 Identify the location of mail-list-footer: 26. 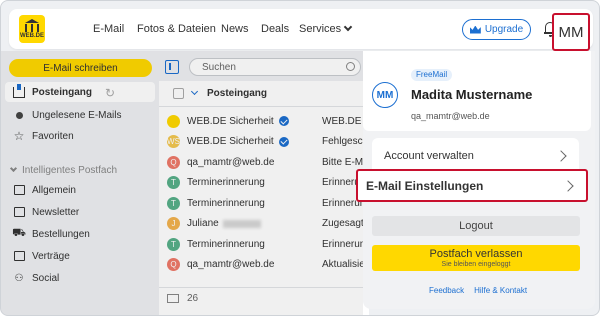
(264, 298).